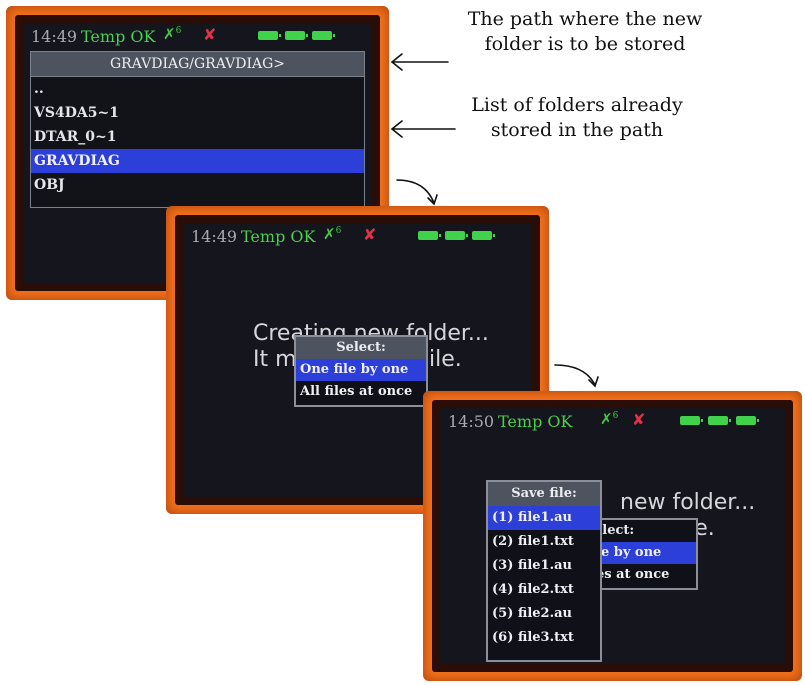 The width and height of the screenshot is (805, 685). What do you see at coordinates (544, 494) in the screenshot?
I see `menu-title: Save file:` at bounding box center [544, 494].